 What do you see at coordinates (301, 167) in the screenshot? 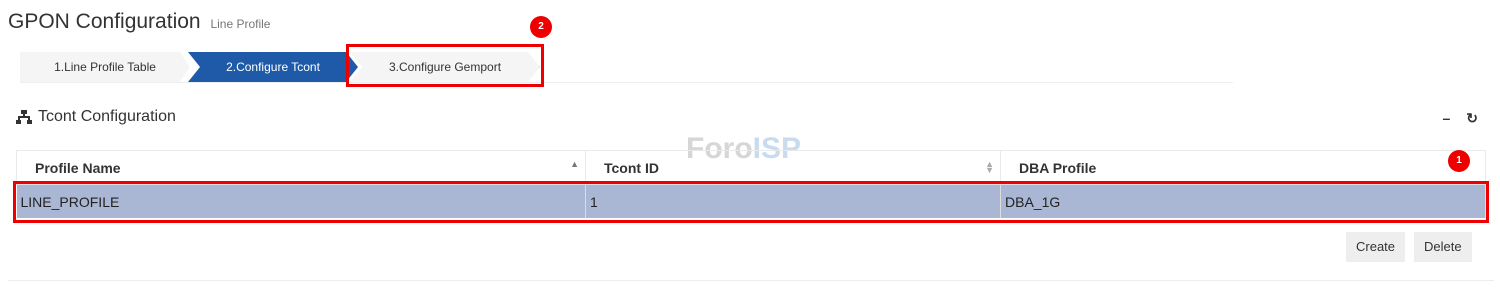
I see `column-header-profile-name: Profile Name ▲` at bounding box center [301, 167].